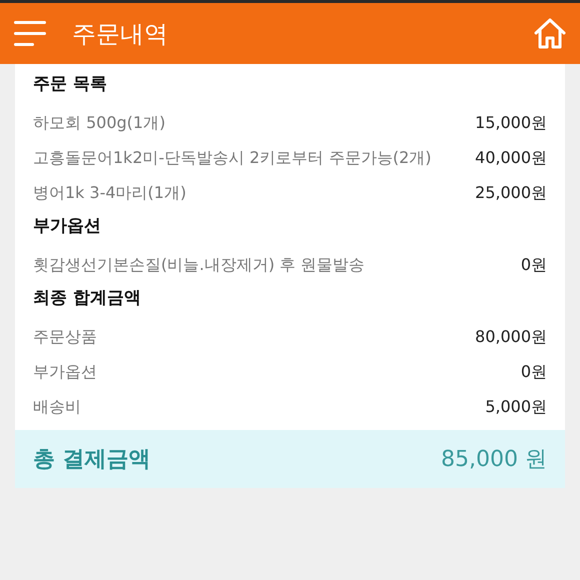  Describe the element at coordinates (511, 193) in the screenshot. I see `item-price: 25,000원` at that location.